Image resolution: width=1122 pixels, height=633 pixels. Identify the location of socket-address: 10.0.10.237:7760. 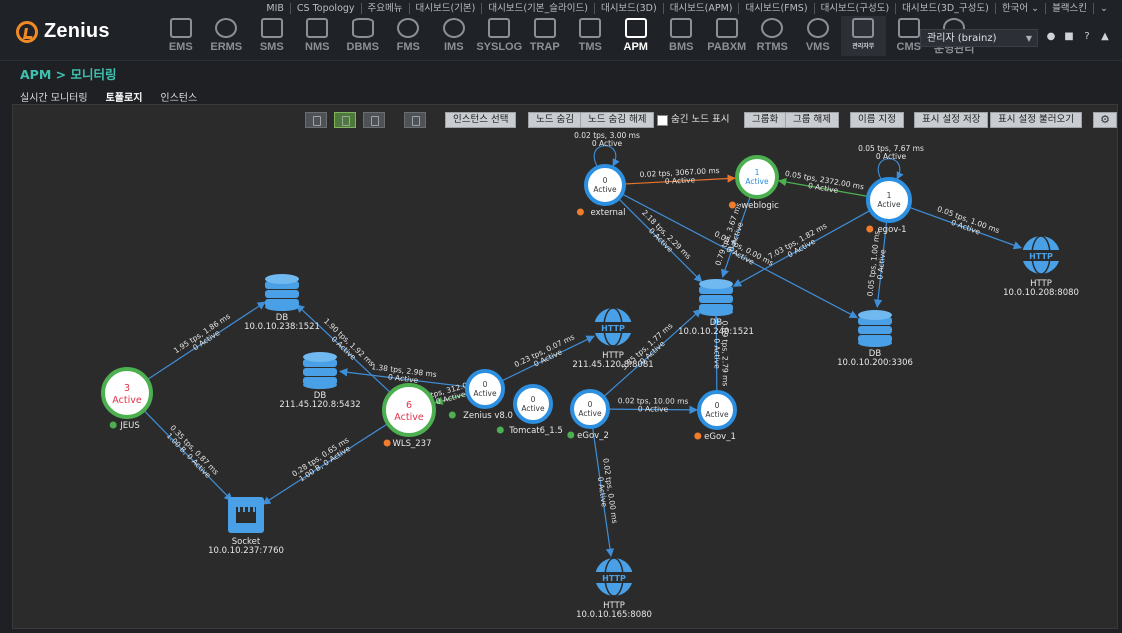
(246, 551).